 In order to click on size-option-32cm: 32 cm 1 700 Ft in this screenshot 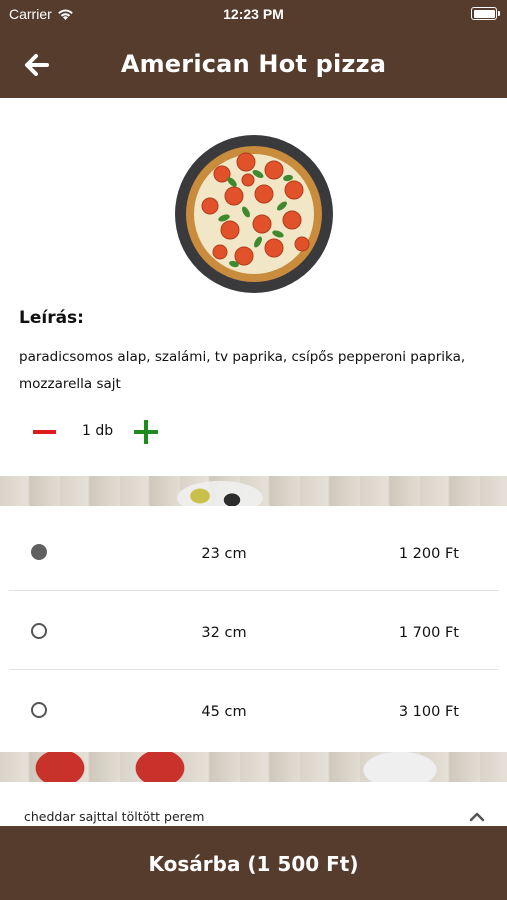, I will do `click(254, 630)`.